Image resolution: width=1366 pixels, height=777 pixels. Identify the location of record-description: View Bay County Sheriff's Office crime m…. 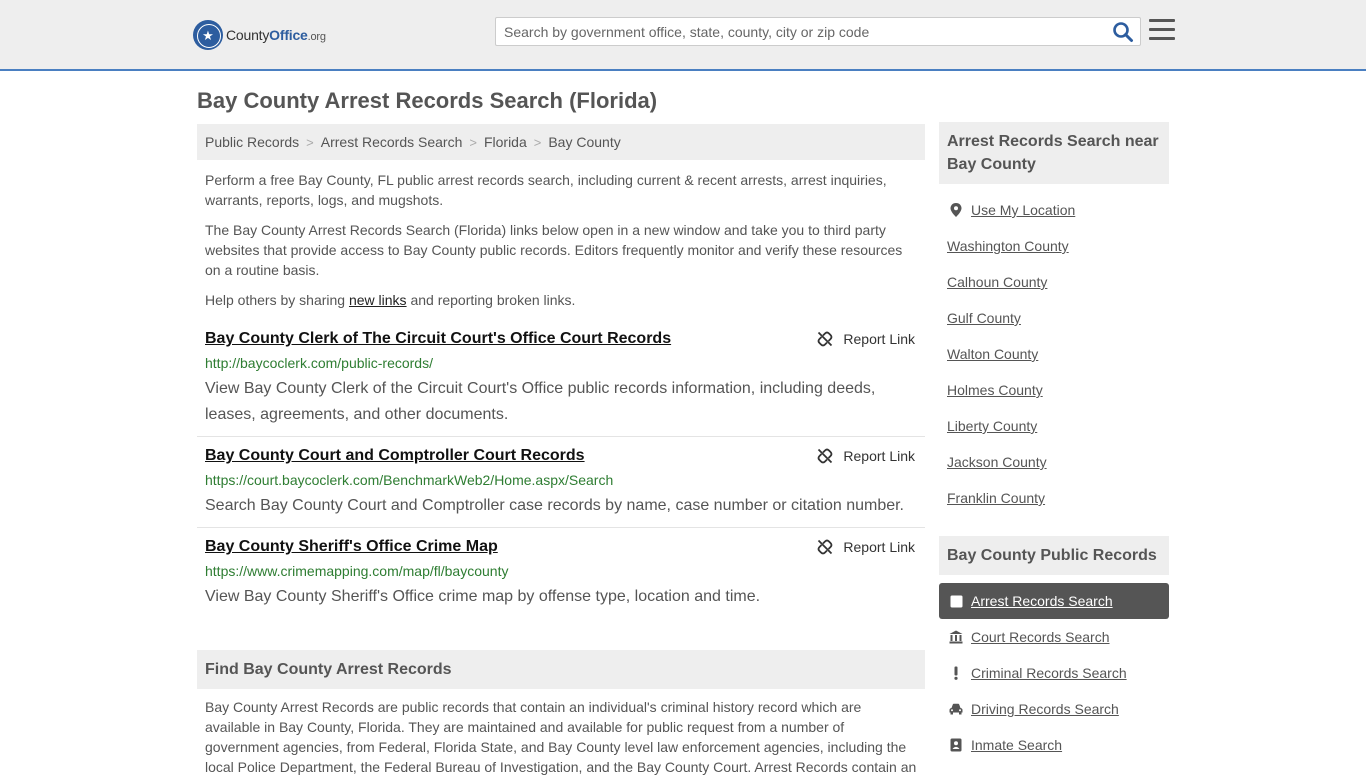
(483, 596).